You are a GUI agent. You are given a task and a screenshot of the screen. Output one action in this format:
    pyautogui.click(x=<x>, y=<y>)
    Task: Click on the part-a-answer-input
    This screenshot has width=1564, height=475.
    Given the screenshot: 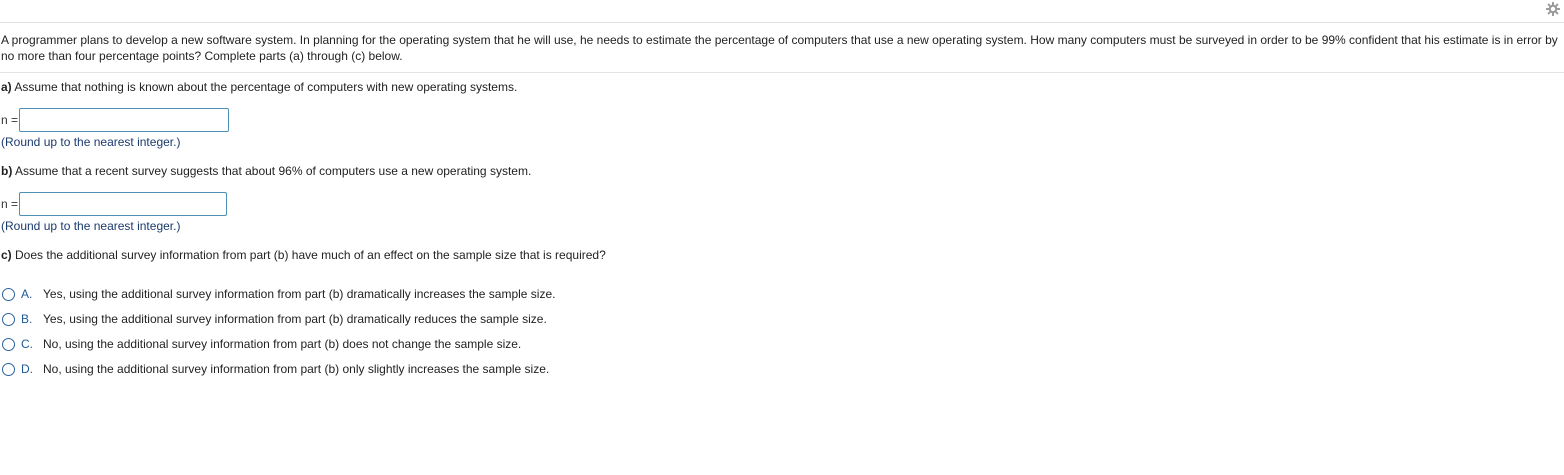 What is the action you would take?
    pyautogui.click(x=124, y=120)
    